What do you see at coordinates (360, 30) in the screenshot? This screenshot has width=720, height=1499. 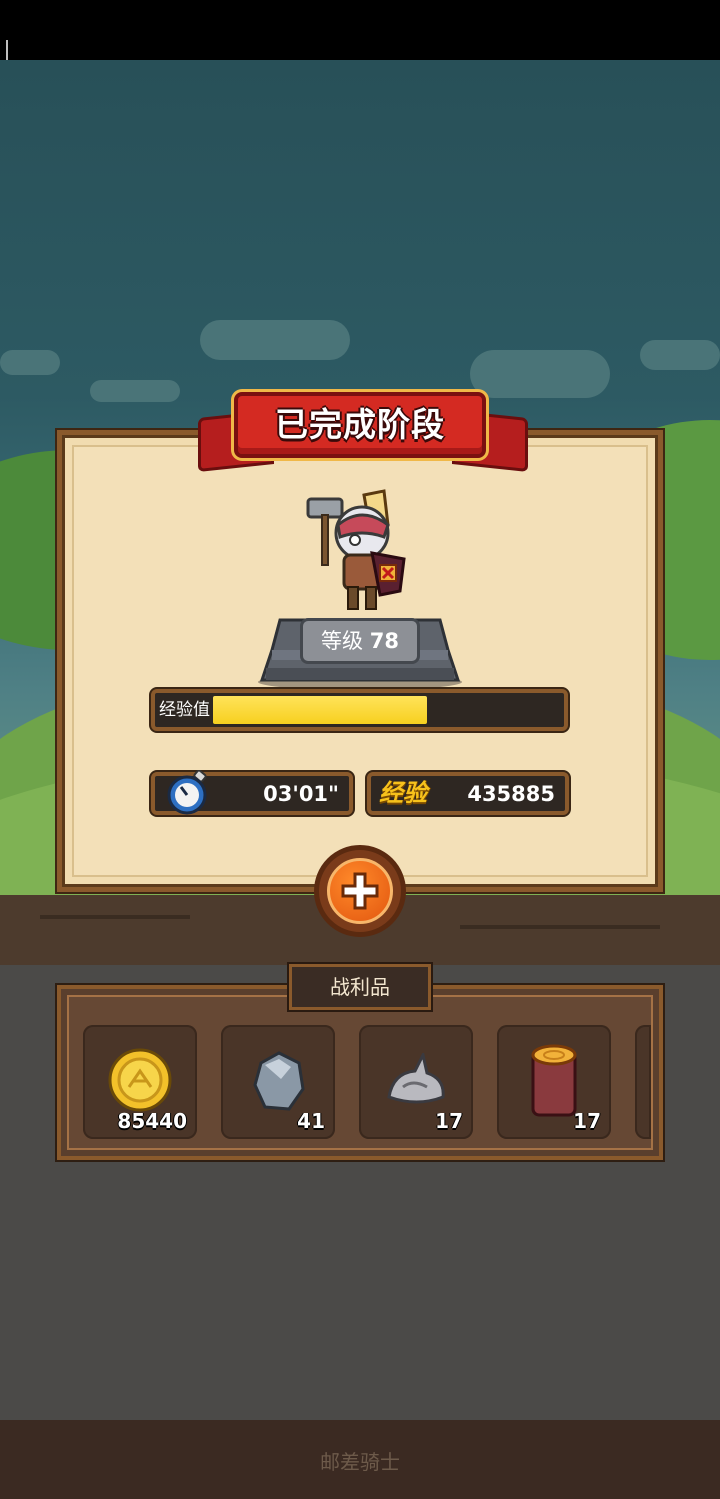 I see `status-bar` at bounding box center [360, 30].